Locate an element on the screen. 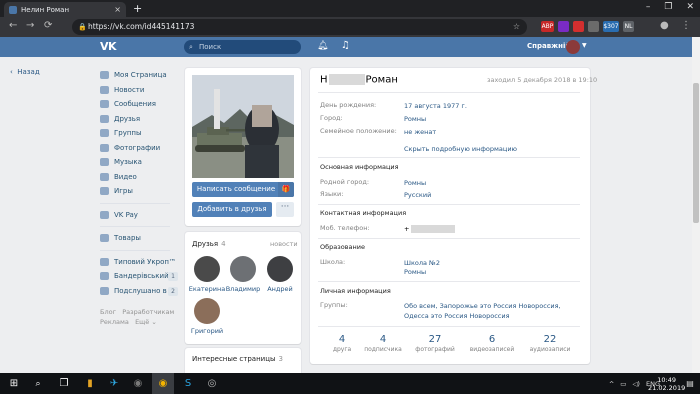 This screenshot has height=394, width=700. interesting-pages-count: 3 is located at coordinates (280, 359).